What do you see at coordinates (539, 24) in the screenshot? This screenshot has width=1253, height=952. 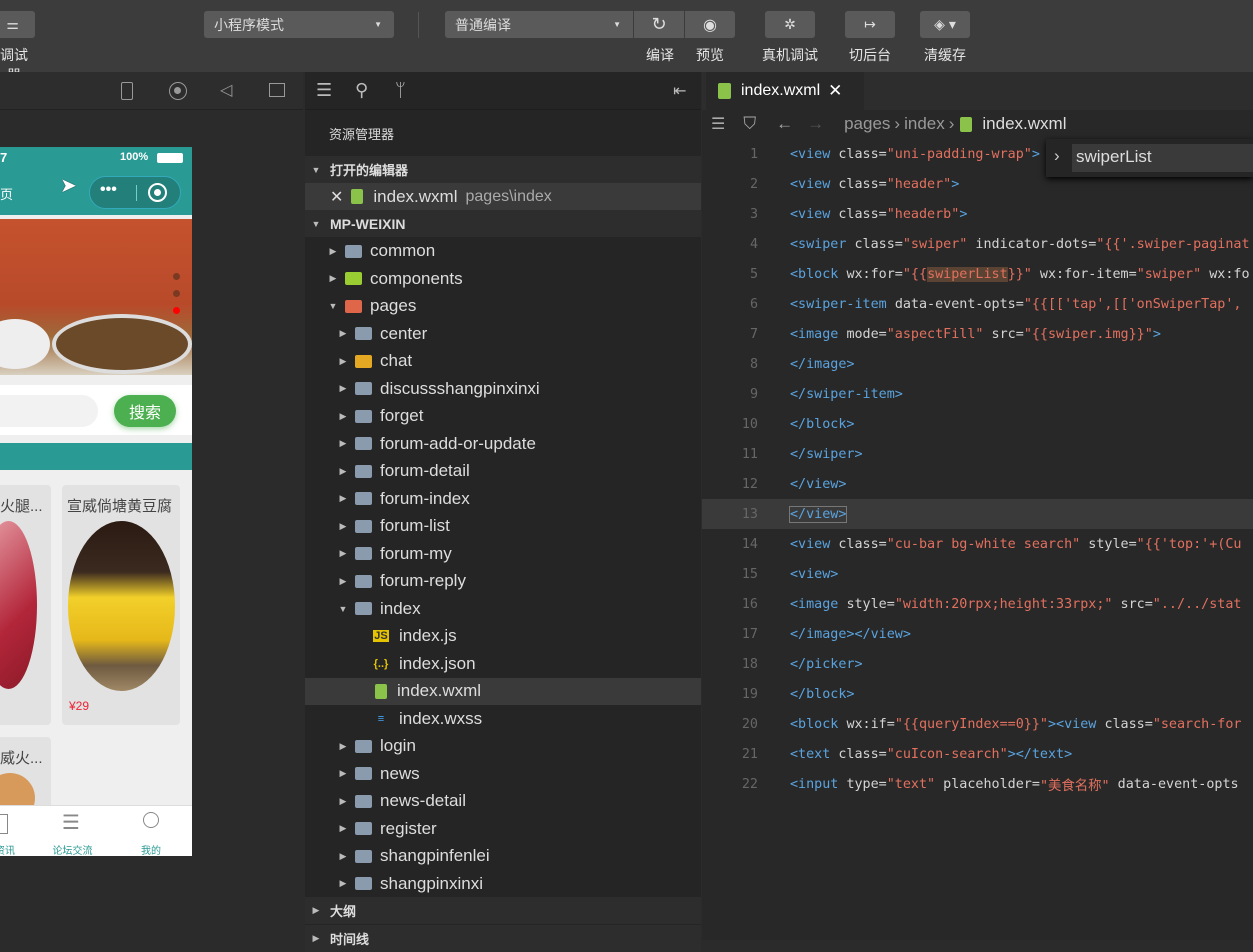 I see `compile-mode-select: 普通编译 ▼` at bounding box center [539, 24].